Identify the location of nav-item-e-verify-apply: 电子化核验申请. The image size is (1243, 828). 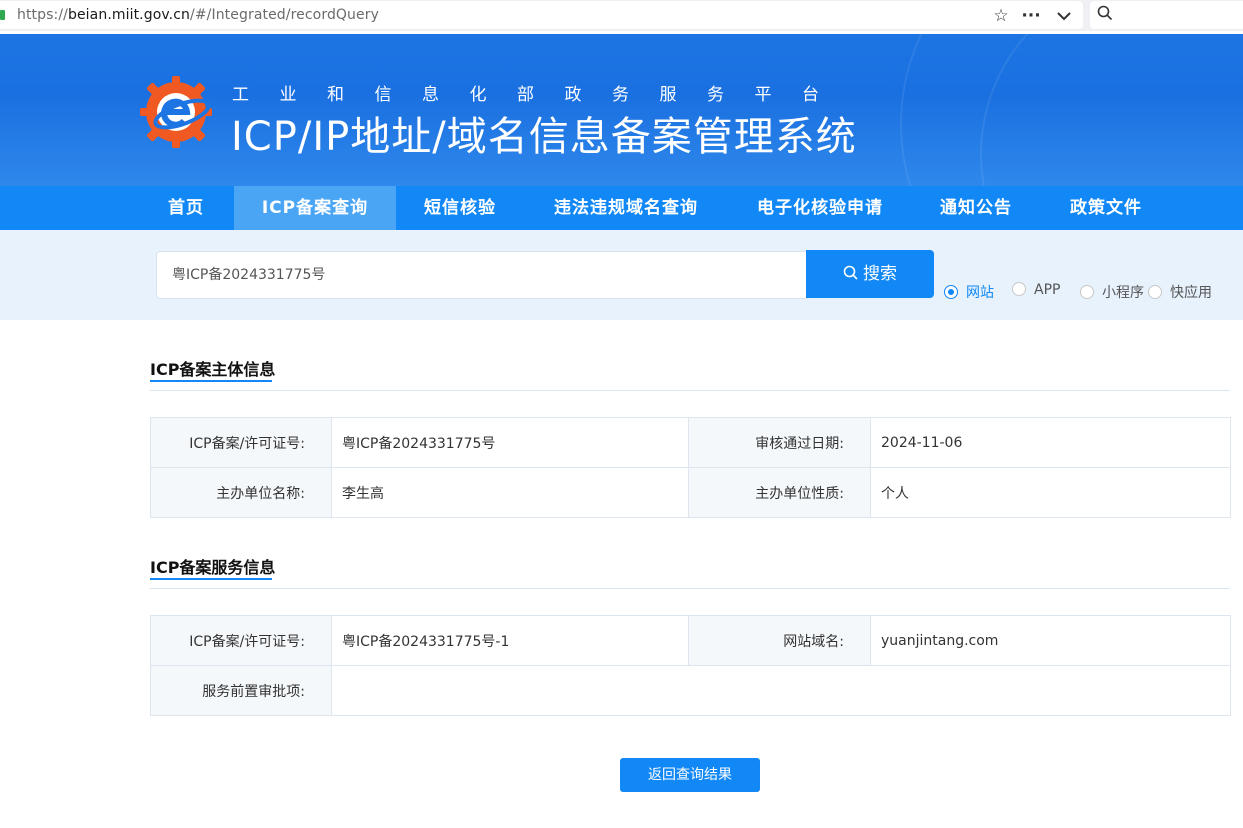
(820, 208).